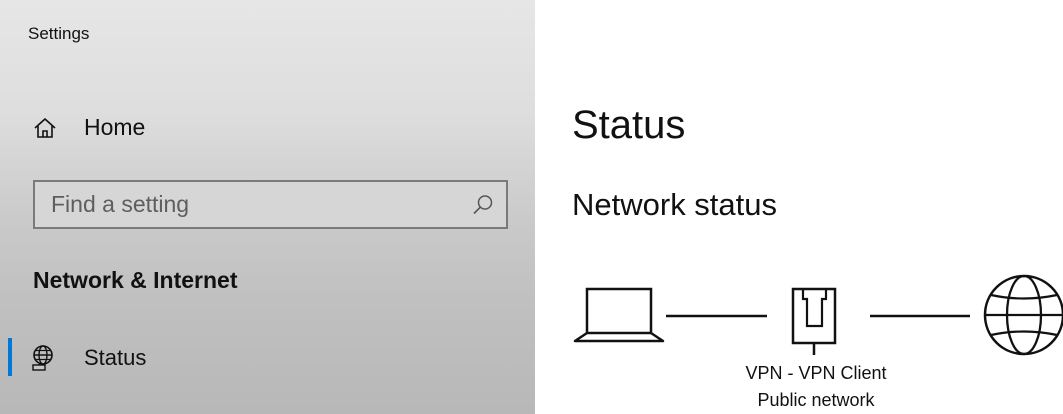 This screenshot has width=1063, height=414. Describe the element at coordinates (115, 357) in the screenshot. I see `sidebar-item-label: Status` at that location.